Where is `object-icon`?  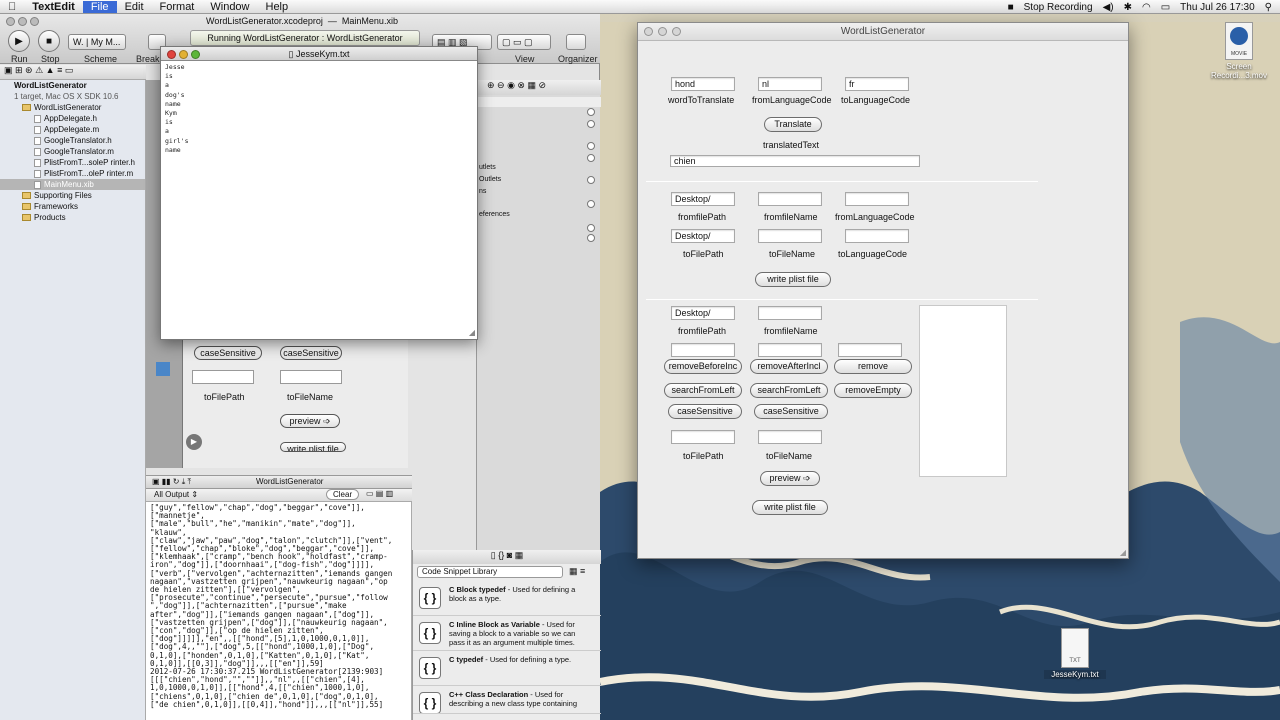
object-icon is located at coordinates (163, 369).